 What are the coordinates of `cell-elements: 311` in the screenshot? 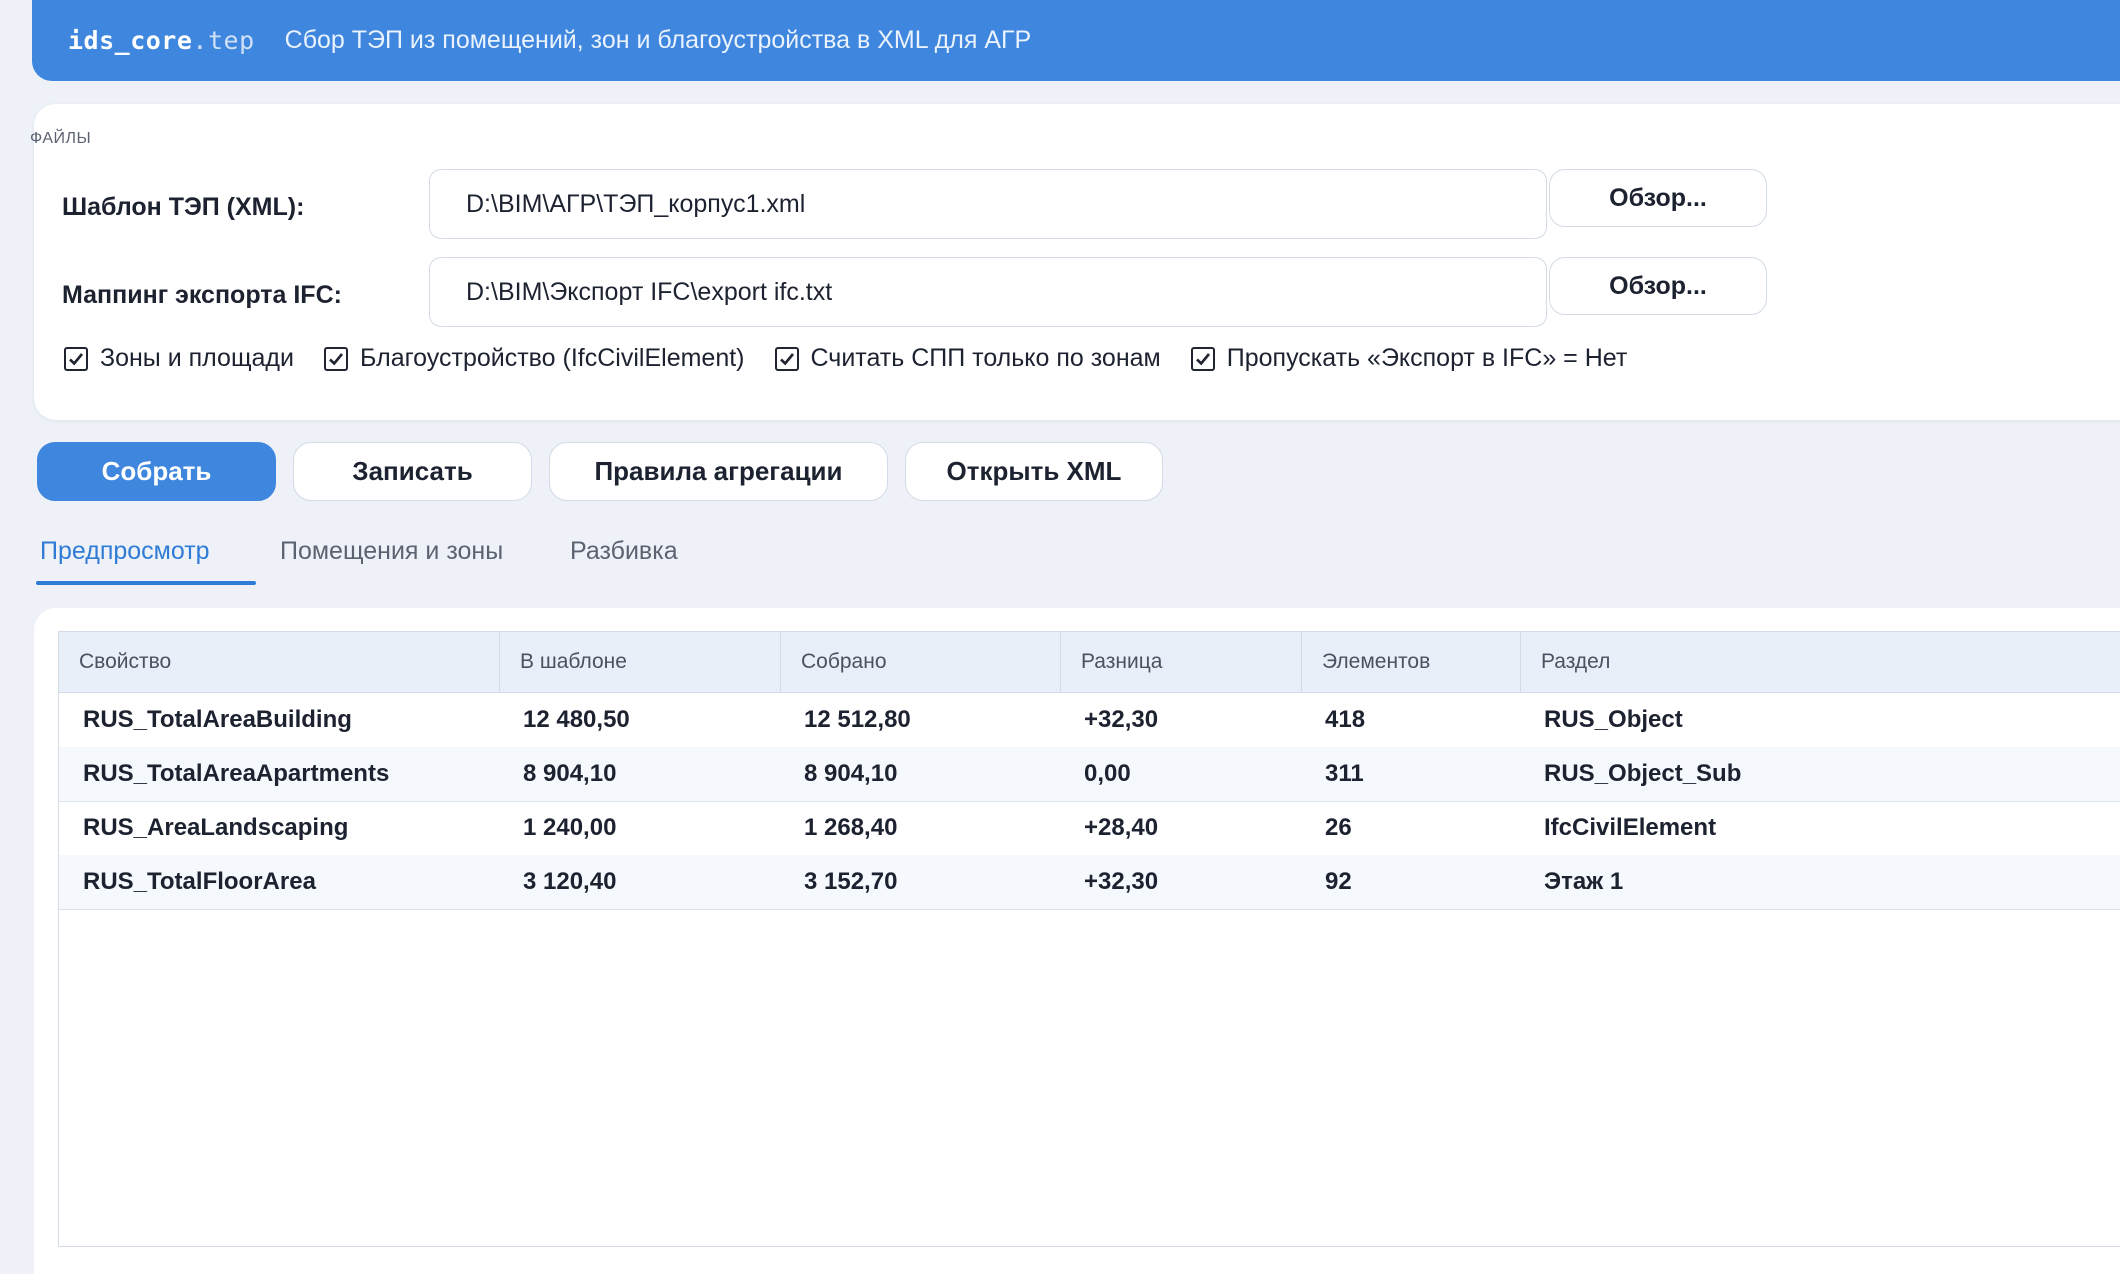 It's located at (1344, 773).